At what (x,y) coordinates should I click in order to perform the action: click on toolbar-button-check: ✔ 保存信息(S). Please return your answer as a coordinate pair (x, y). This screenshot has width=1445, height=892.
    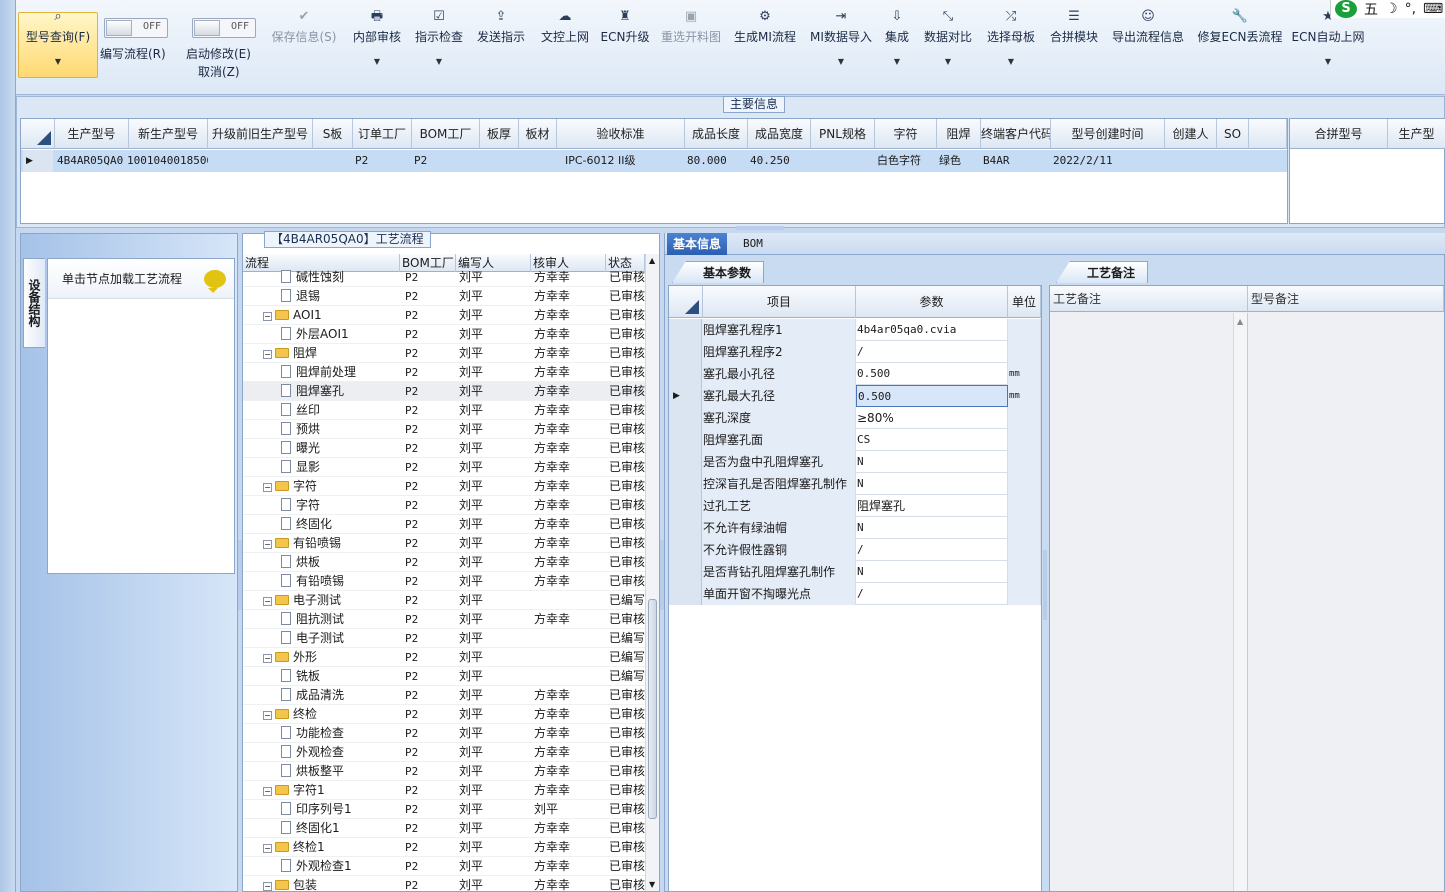
    Looking at the image, I should click on (304, 43).